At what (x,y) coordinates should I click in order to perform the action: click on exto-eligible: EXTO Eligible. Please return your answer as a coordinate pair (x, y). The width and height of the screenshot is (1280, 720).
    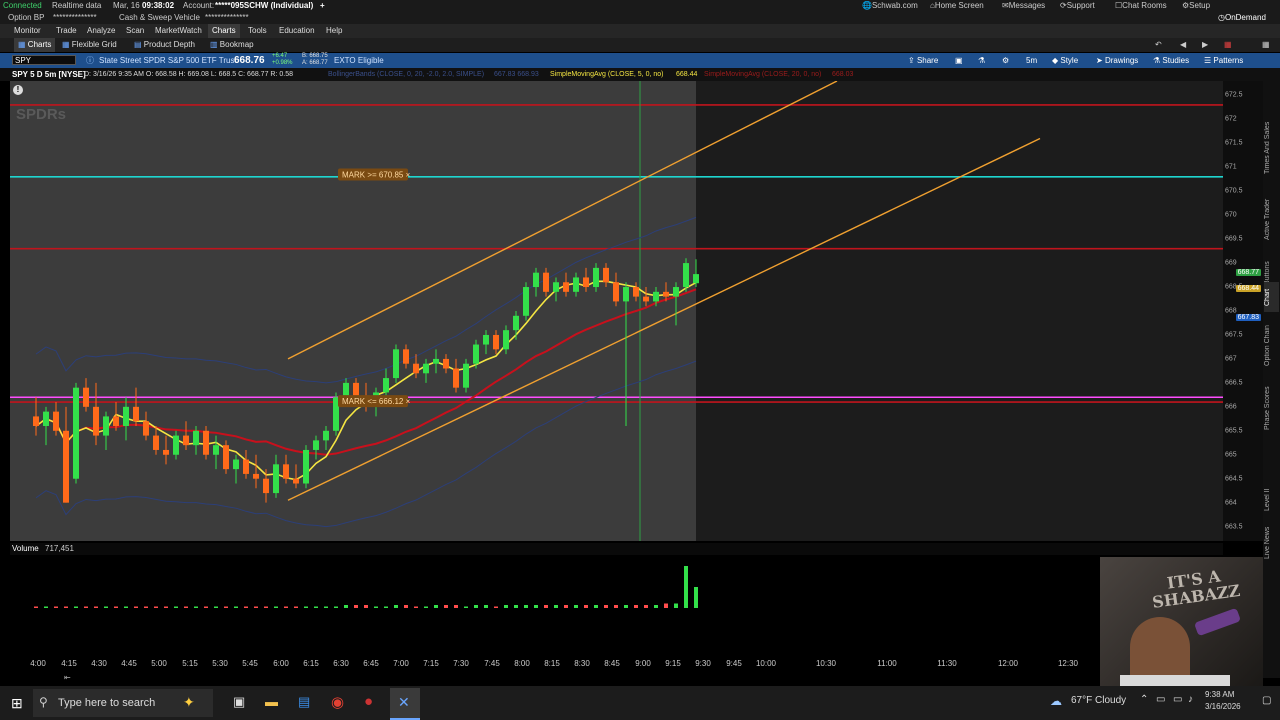
    Looking at the image, I should click on (359, 60).